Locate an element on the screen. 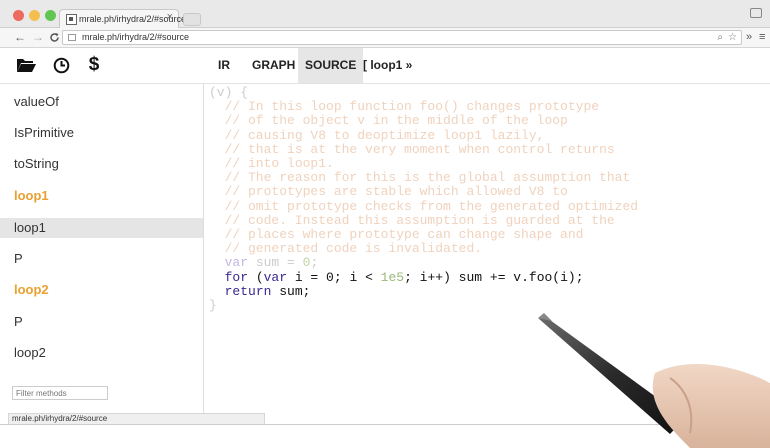 The width and height of the screenshot is (770, 448). code-token: i = is located at coordinates (307, 277).